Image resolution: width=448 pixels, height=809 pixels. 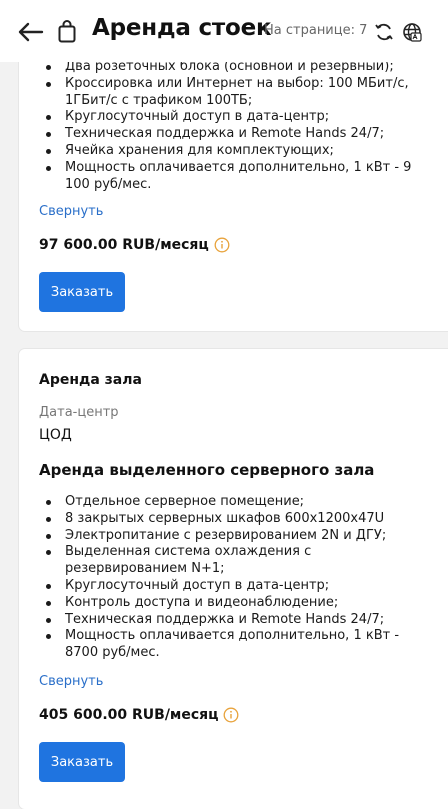 What do you see at coordinates (90, 380) in the screenshot?
I see `category-title: Аренда зала` at bounding box center [90, 380].